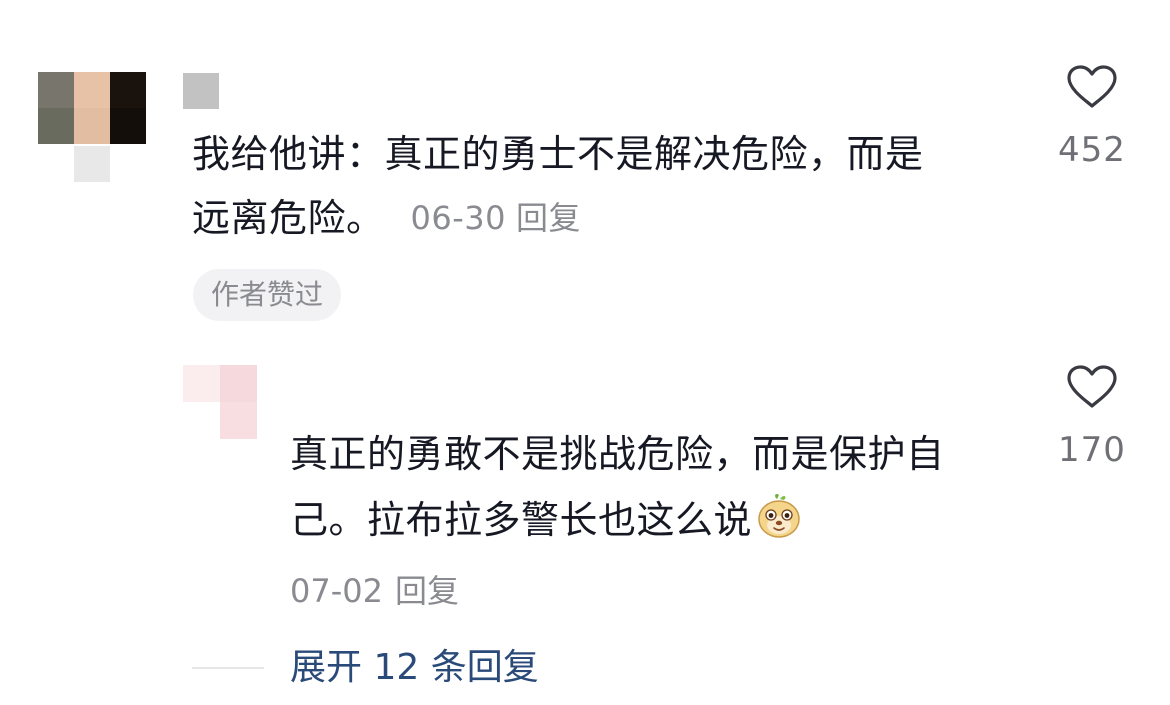  Describe the element at coordinates (201, 91) in the screenshot. I see `commenter-username` at that location.